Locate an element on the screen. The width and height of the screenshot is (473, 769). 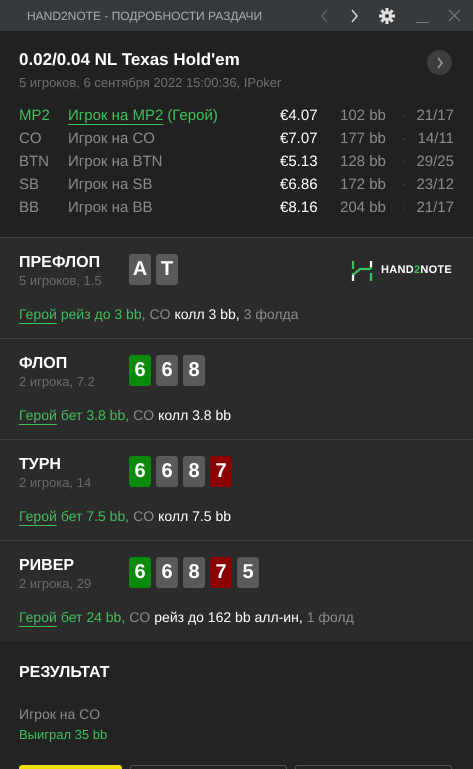
winner-name: Игрок на CO is located at coordinates (60, 714).